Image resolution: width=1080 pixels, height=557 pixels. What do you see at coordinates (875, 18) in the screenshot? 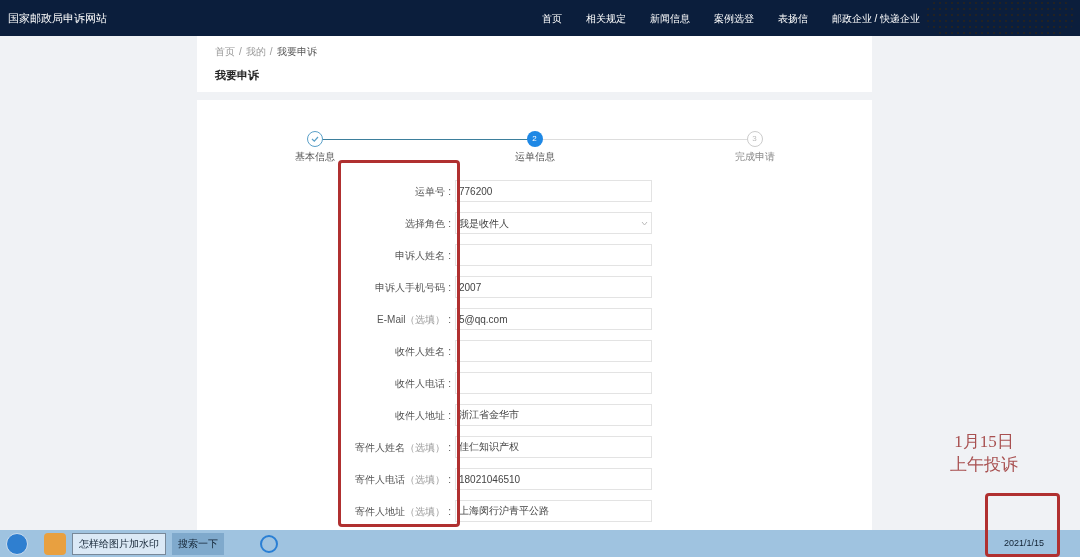
I see `nav-link: 邮政企业 / 快递企业` at bounding box center [875, 18].